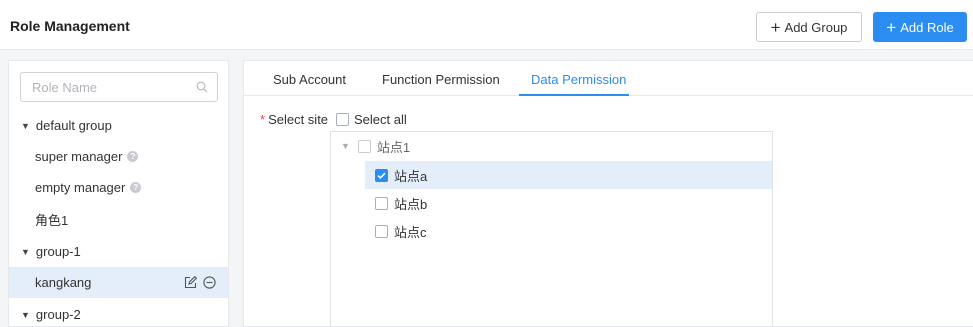 The width and height of the screenshot is (973, 327). I want to click on tree-role-label: 角色1, so click(52, 220).